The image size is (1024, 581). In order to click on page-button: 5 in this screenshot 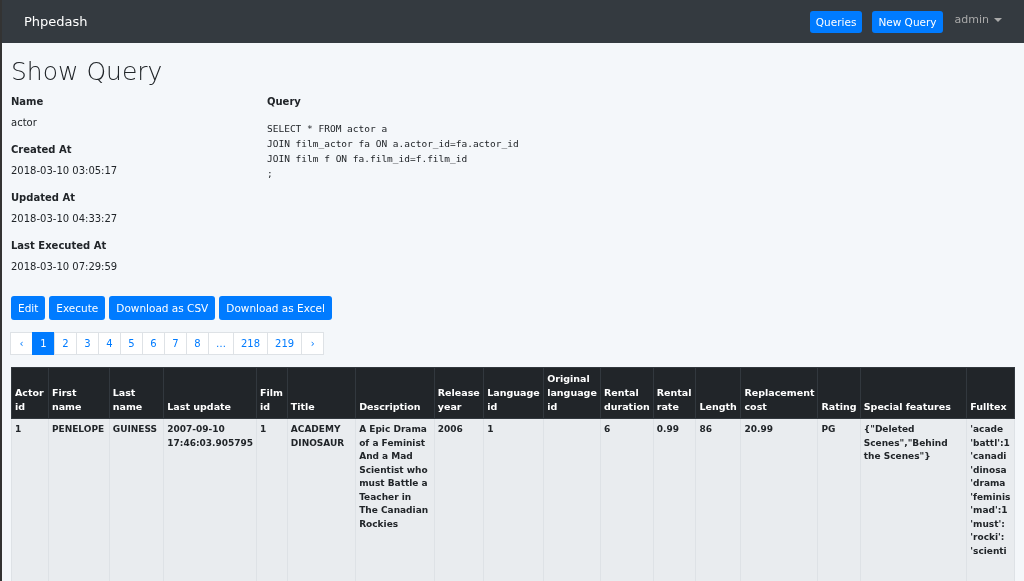, I will do `click(131, 343)`.